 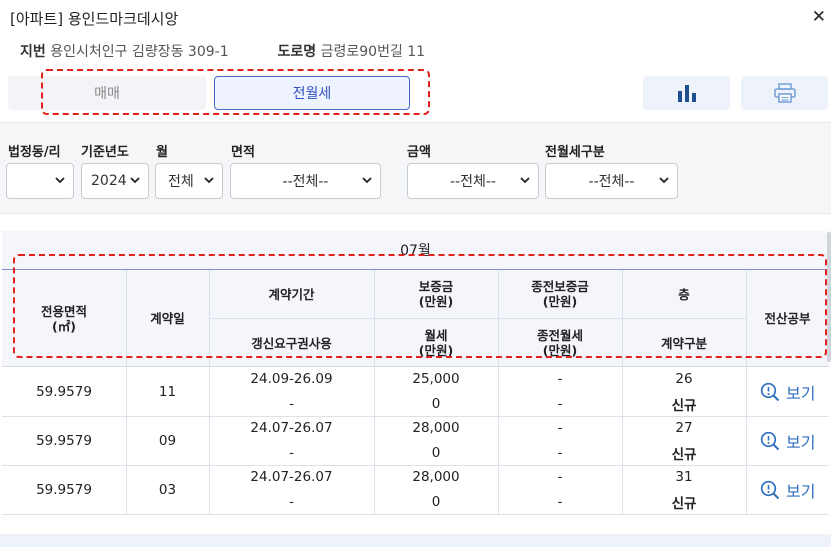 What do you see at coordinates (683, 343) in the screenshot?
I see `header-contract-type: 계약구분` at bounding box center [683, 343].